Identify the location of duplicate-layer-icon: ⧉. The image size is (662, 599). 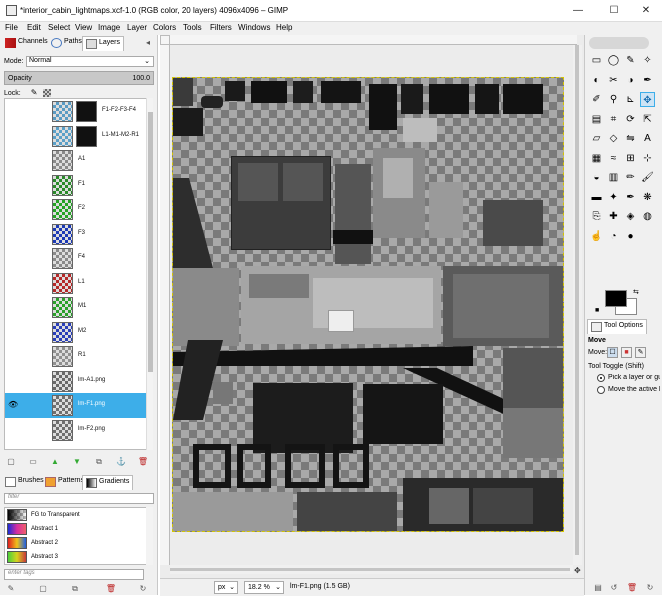
(99, 462).